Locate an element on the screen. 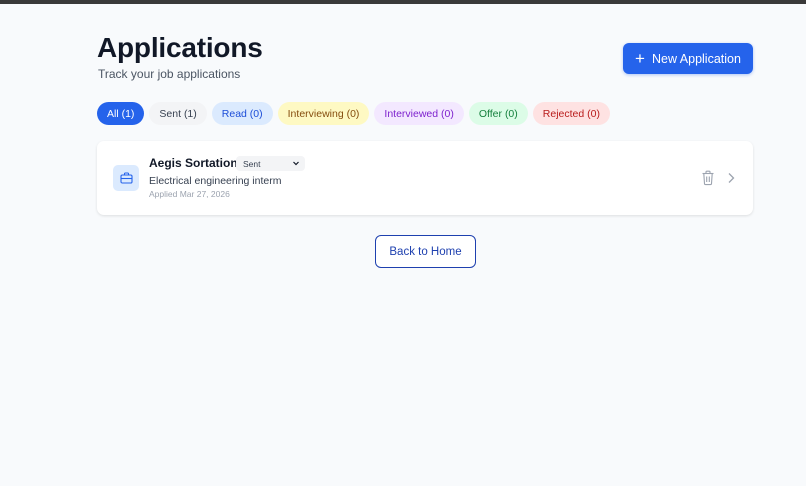 The image size is (806, 486). filter-sent: Sent (1) is located at coordinates (178, 113).